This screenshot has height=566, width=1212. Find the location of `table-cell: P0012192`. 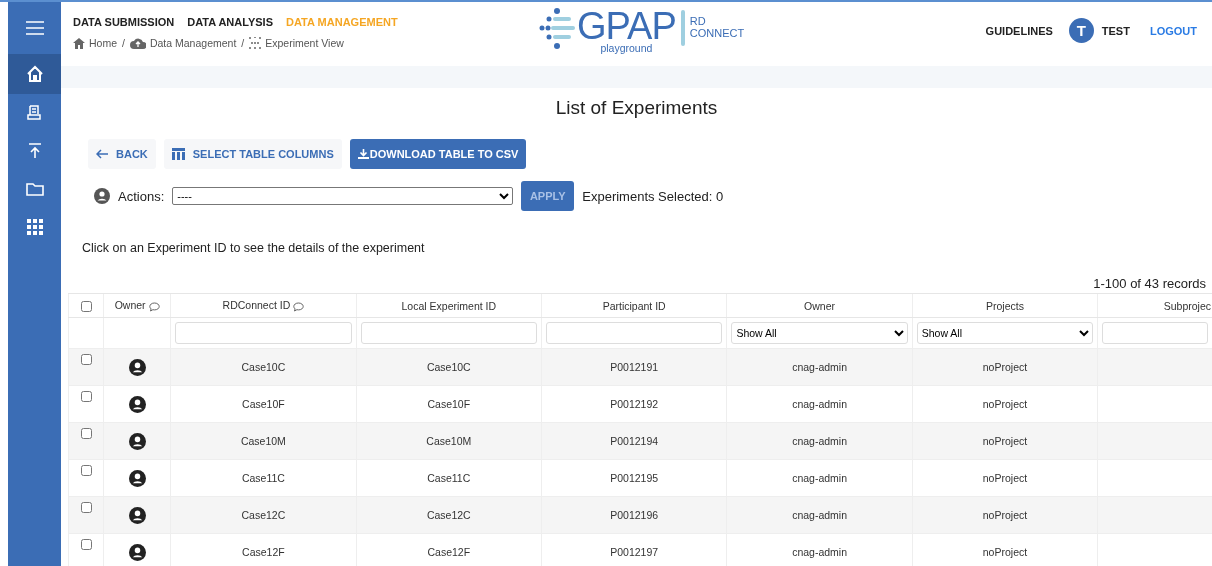

table-cell: P0012192 is located at coordinates (634, 404).